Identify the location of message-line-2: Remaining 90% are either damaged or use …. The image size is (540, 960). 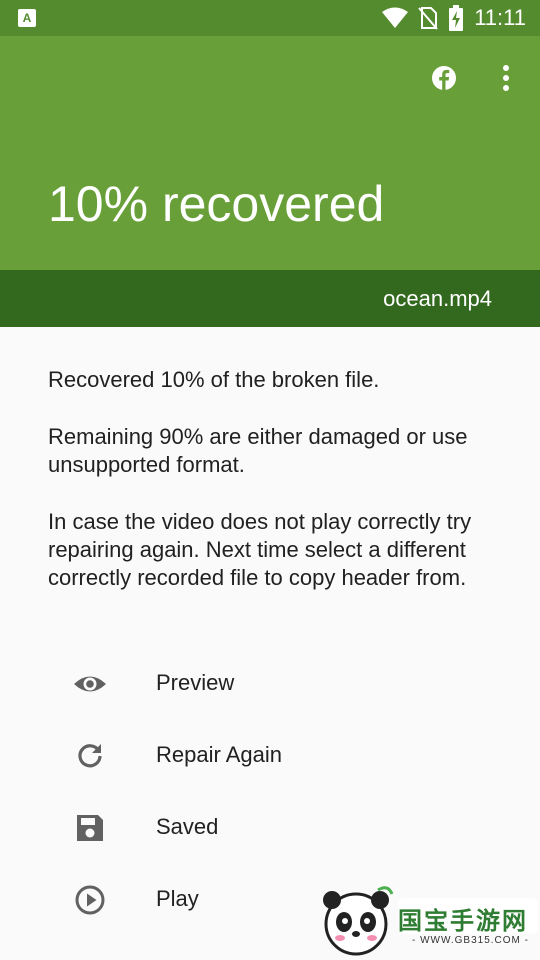
(258, 450).